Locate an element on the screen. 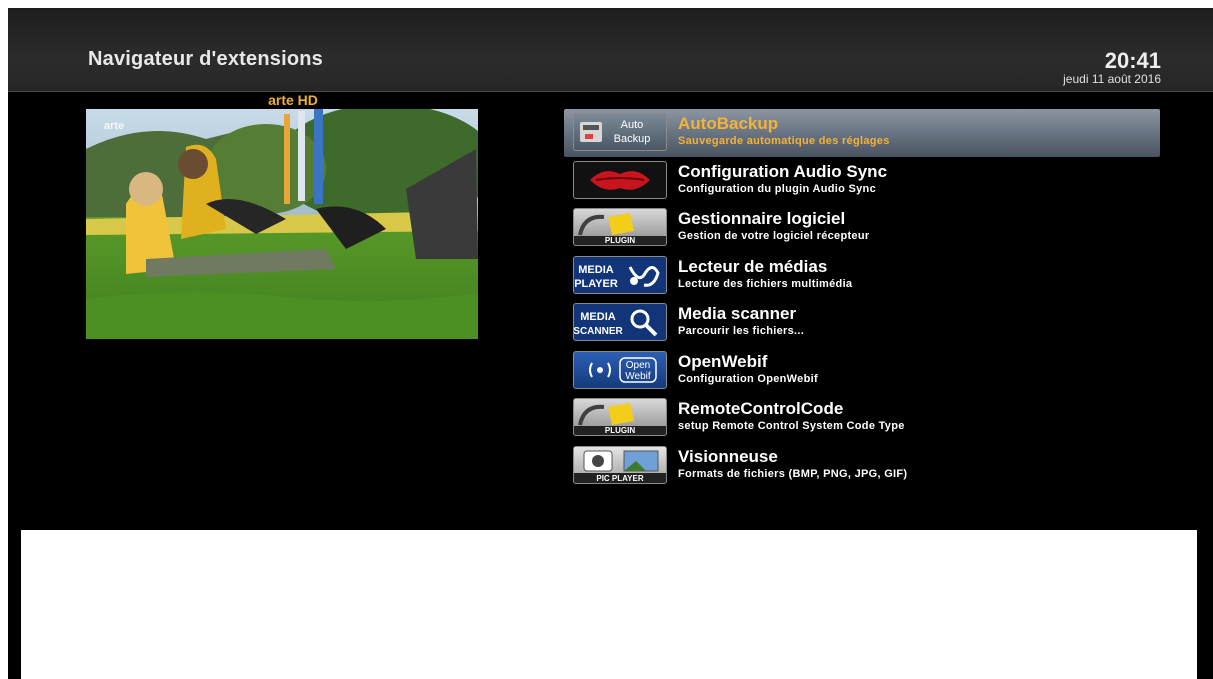 This screenshot has width=1213, height=679. page-title: Navigateur d'extensions is located at coordinates (205, 59).